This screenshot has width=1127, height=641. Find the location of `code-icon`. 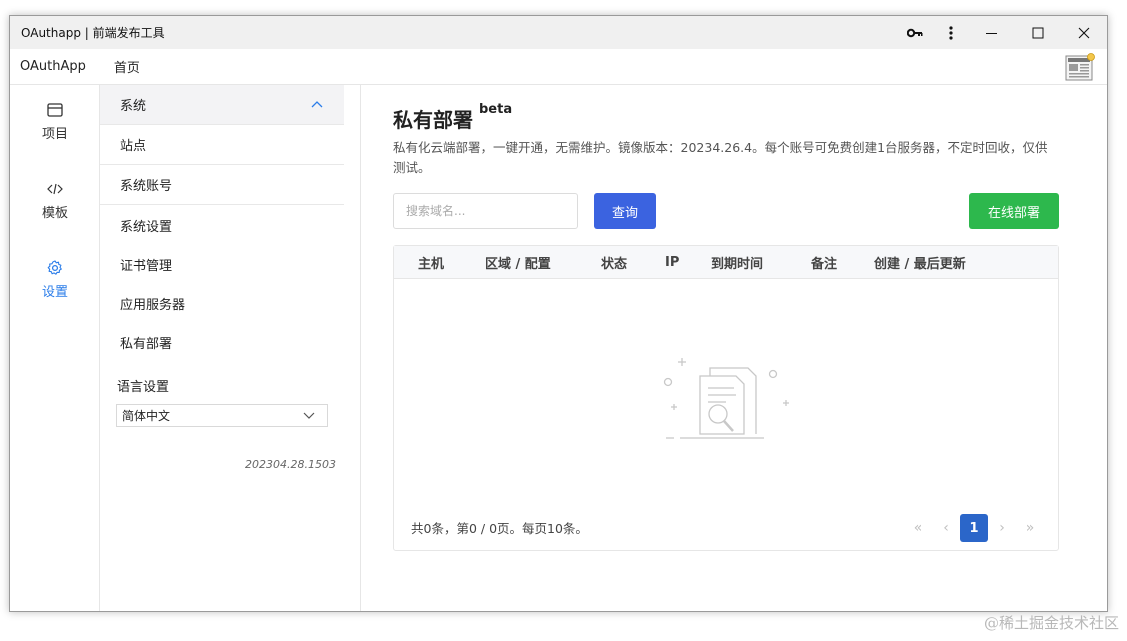

code-icon is located at coordinates (55, 189).